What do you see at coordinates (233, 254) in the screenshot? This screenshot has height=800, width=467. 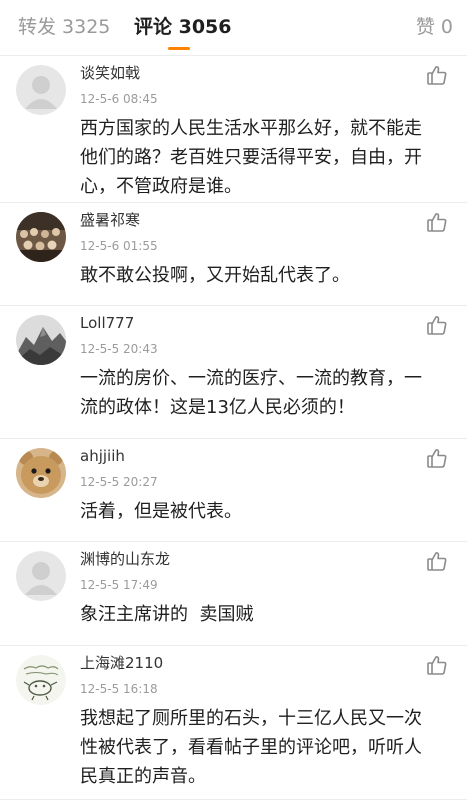 I see `comment-item: 盛暑祁寒 12-5-6 01:55 敢不敢公投啊，又开始乱代表了。` at bounding box center [233, 254].